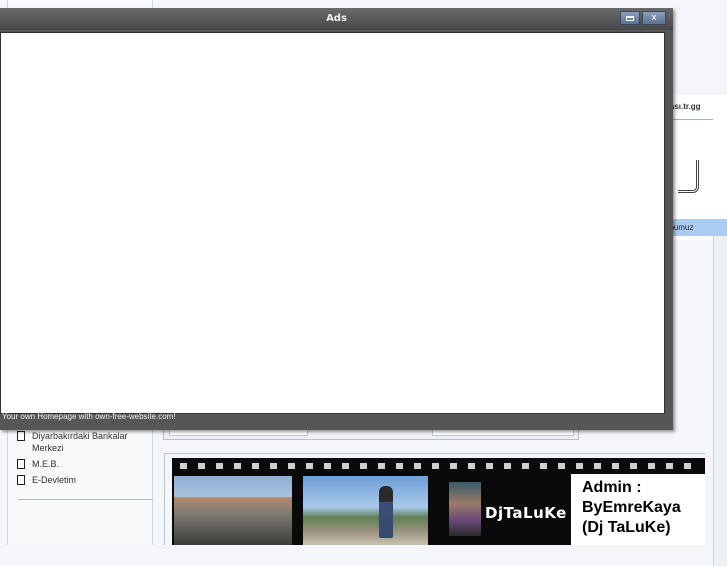 Image resolution: width=727 pixels, height=566 pixels. I want to click on close-icon: x, so click(654, 18).